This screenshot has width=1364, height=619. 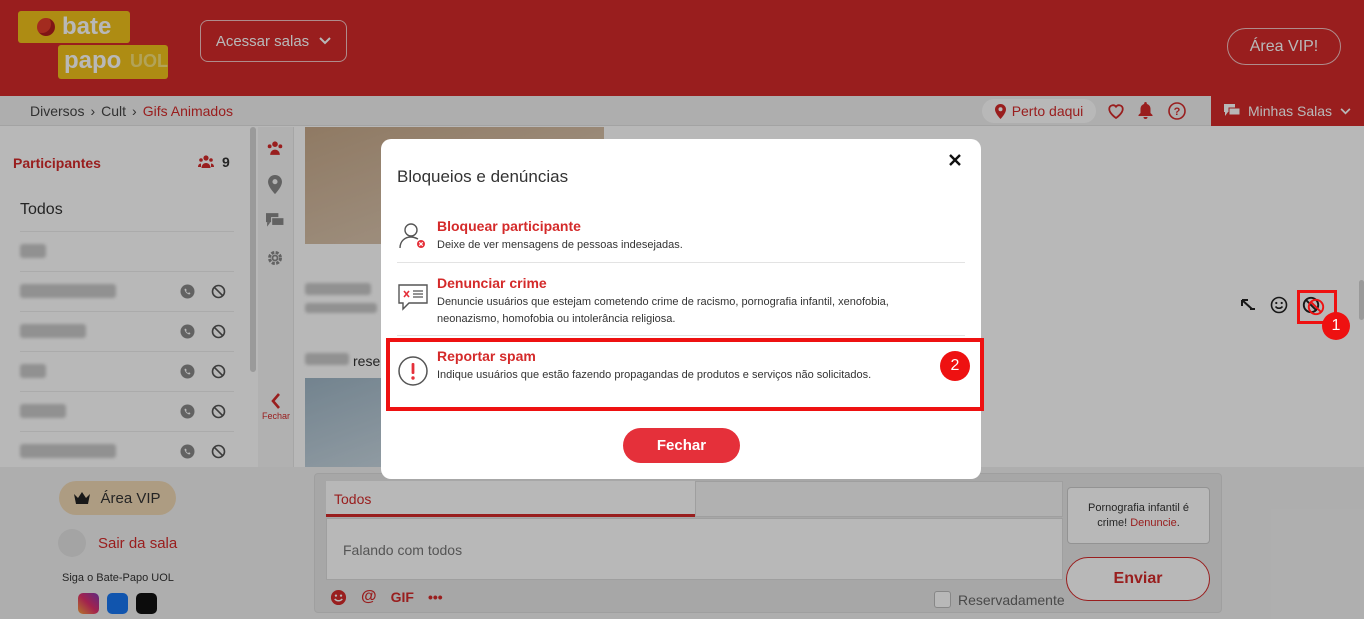 What do you see at coordinates (509, 226) in the screenshot?
I see `option-title: Bloquear participante` at bounding box center [509, 226].